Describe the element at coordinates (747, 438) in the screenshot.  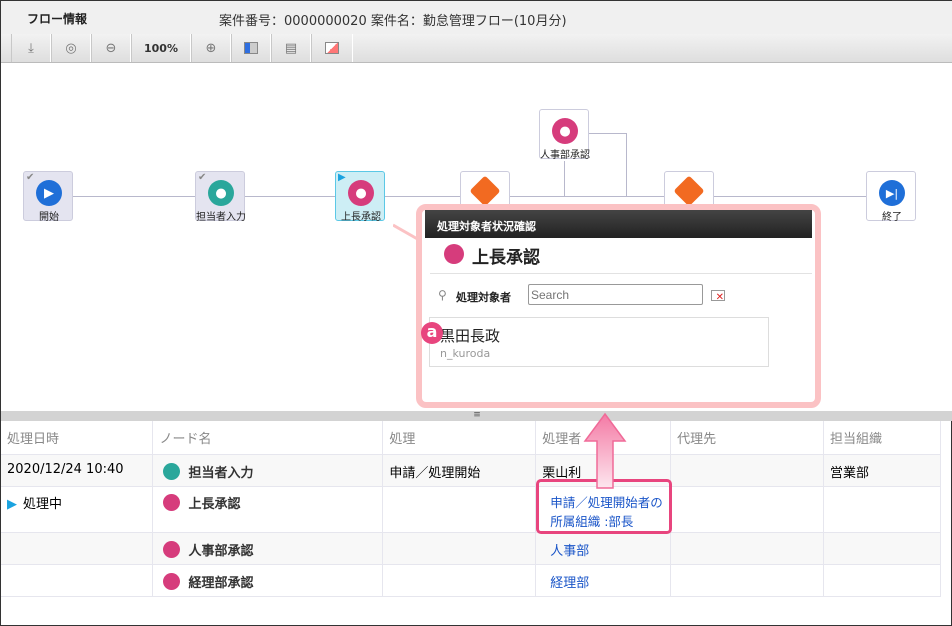
I see `column-header: 代理先` at that location.